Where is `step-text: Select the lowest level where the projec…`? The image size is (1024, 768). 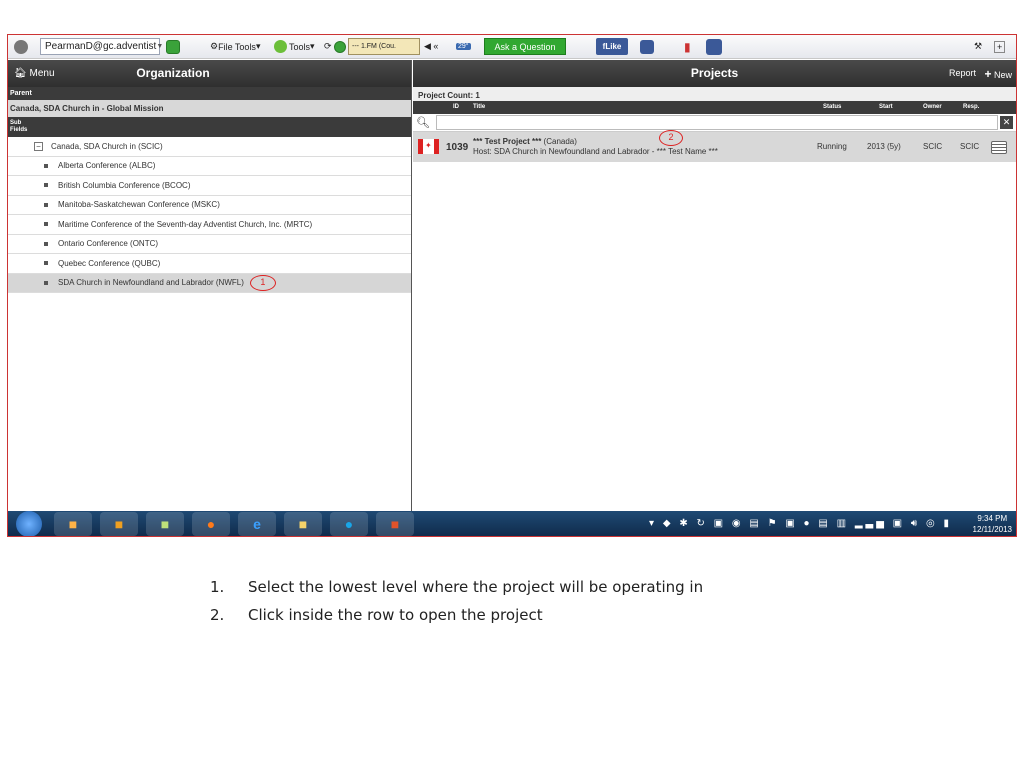 step-text: Select the lowest level where the projec… is located at coordinates (476, 587).